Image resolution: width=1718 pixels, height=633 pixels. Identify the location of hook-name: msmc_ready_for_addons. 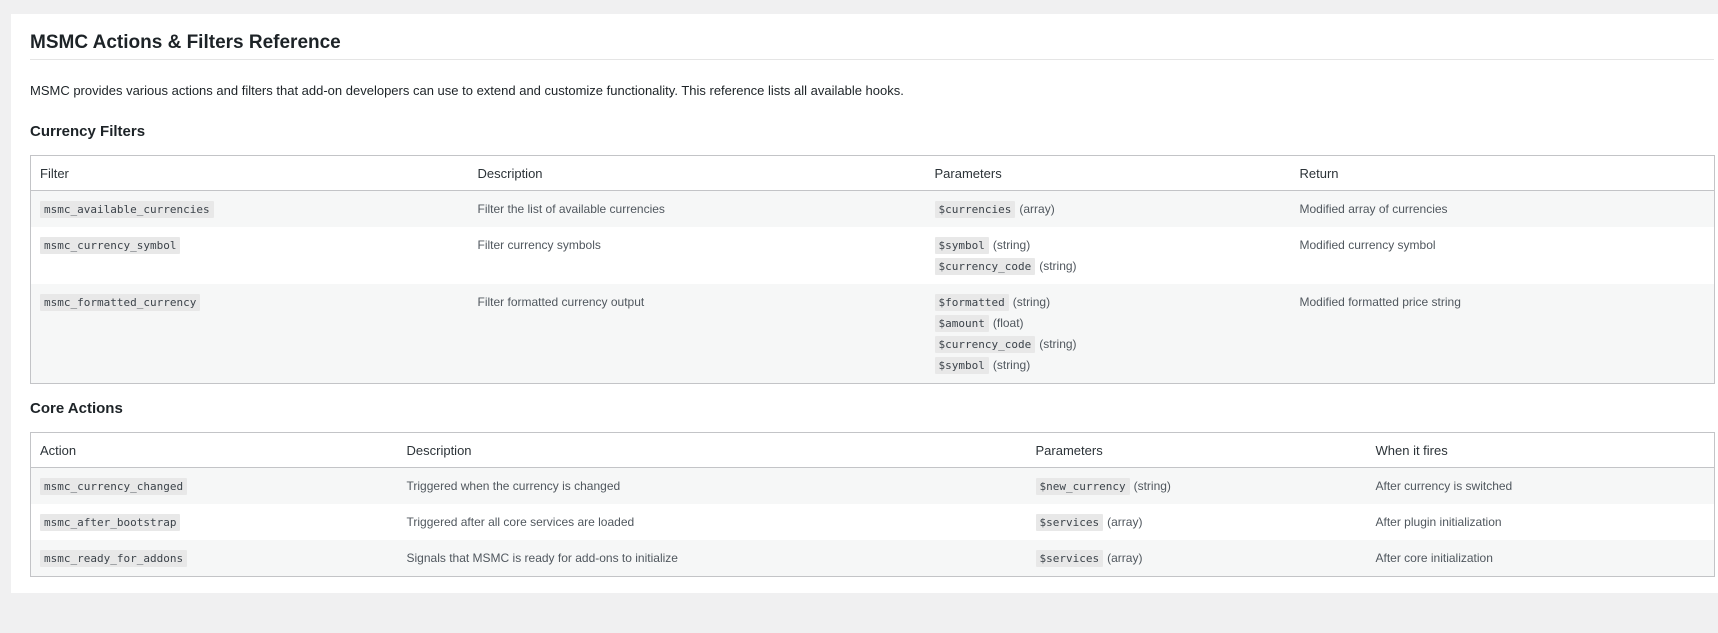
(114, 558).